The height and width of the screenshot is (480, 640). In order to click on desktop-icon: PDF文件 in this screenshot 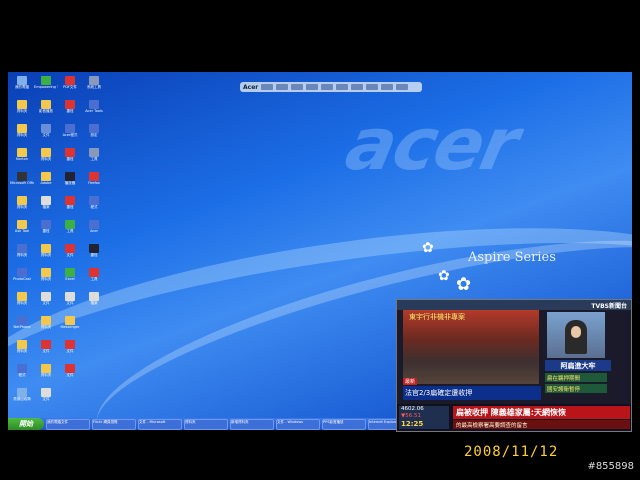, I will do `click(70, 86)`.